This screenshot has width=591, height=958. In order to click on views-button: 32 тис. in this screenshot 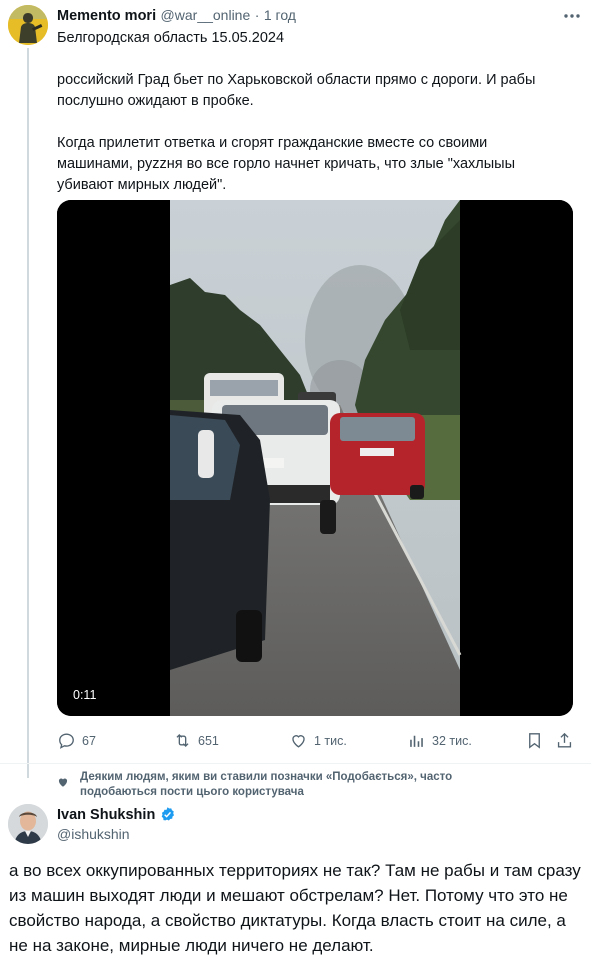, I will do `click(439, 740)`.